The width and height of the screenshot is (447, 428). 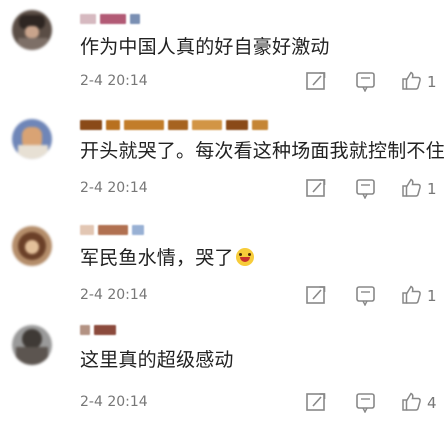 I want to click on comment-text: 开头就哭了。每次看这种场面我就控制不住, so click(x=262, y=151).